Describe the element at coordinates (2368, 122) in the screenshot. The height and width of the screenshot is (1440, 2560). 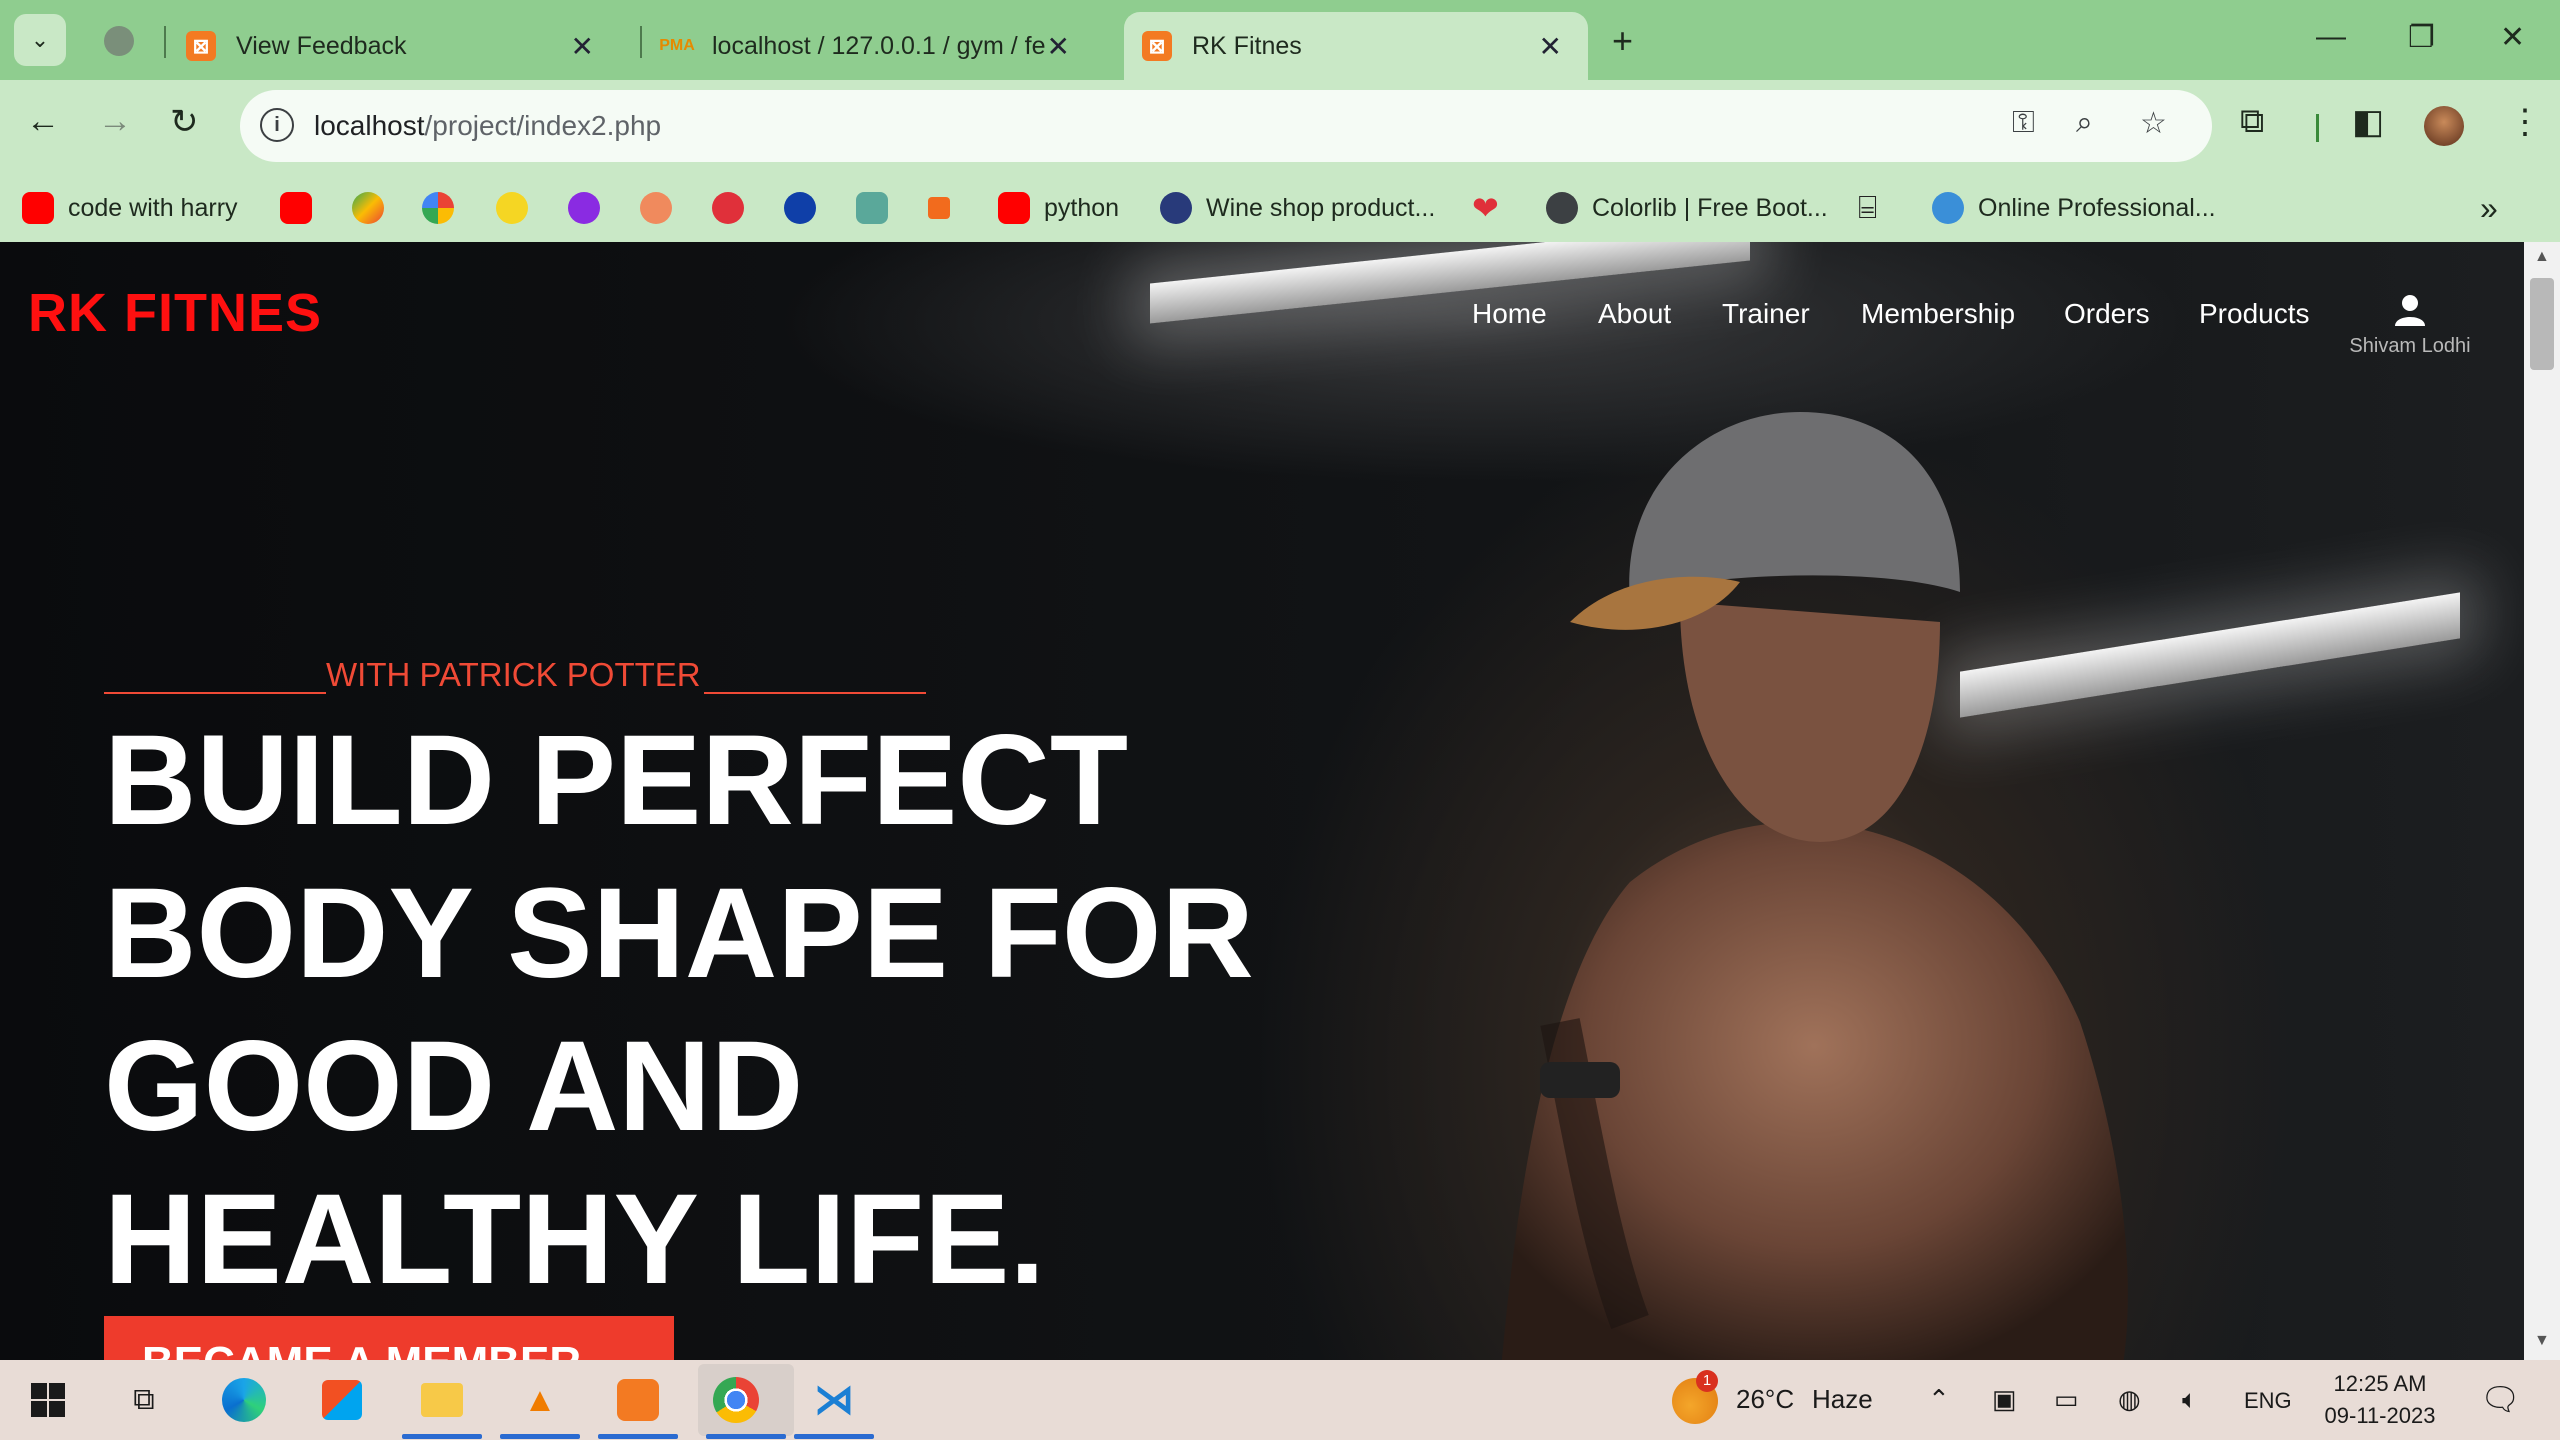
I see `side-panel-icon: ◧` at that location.